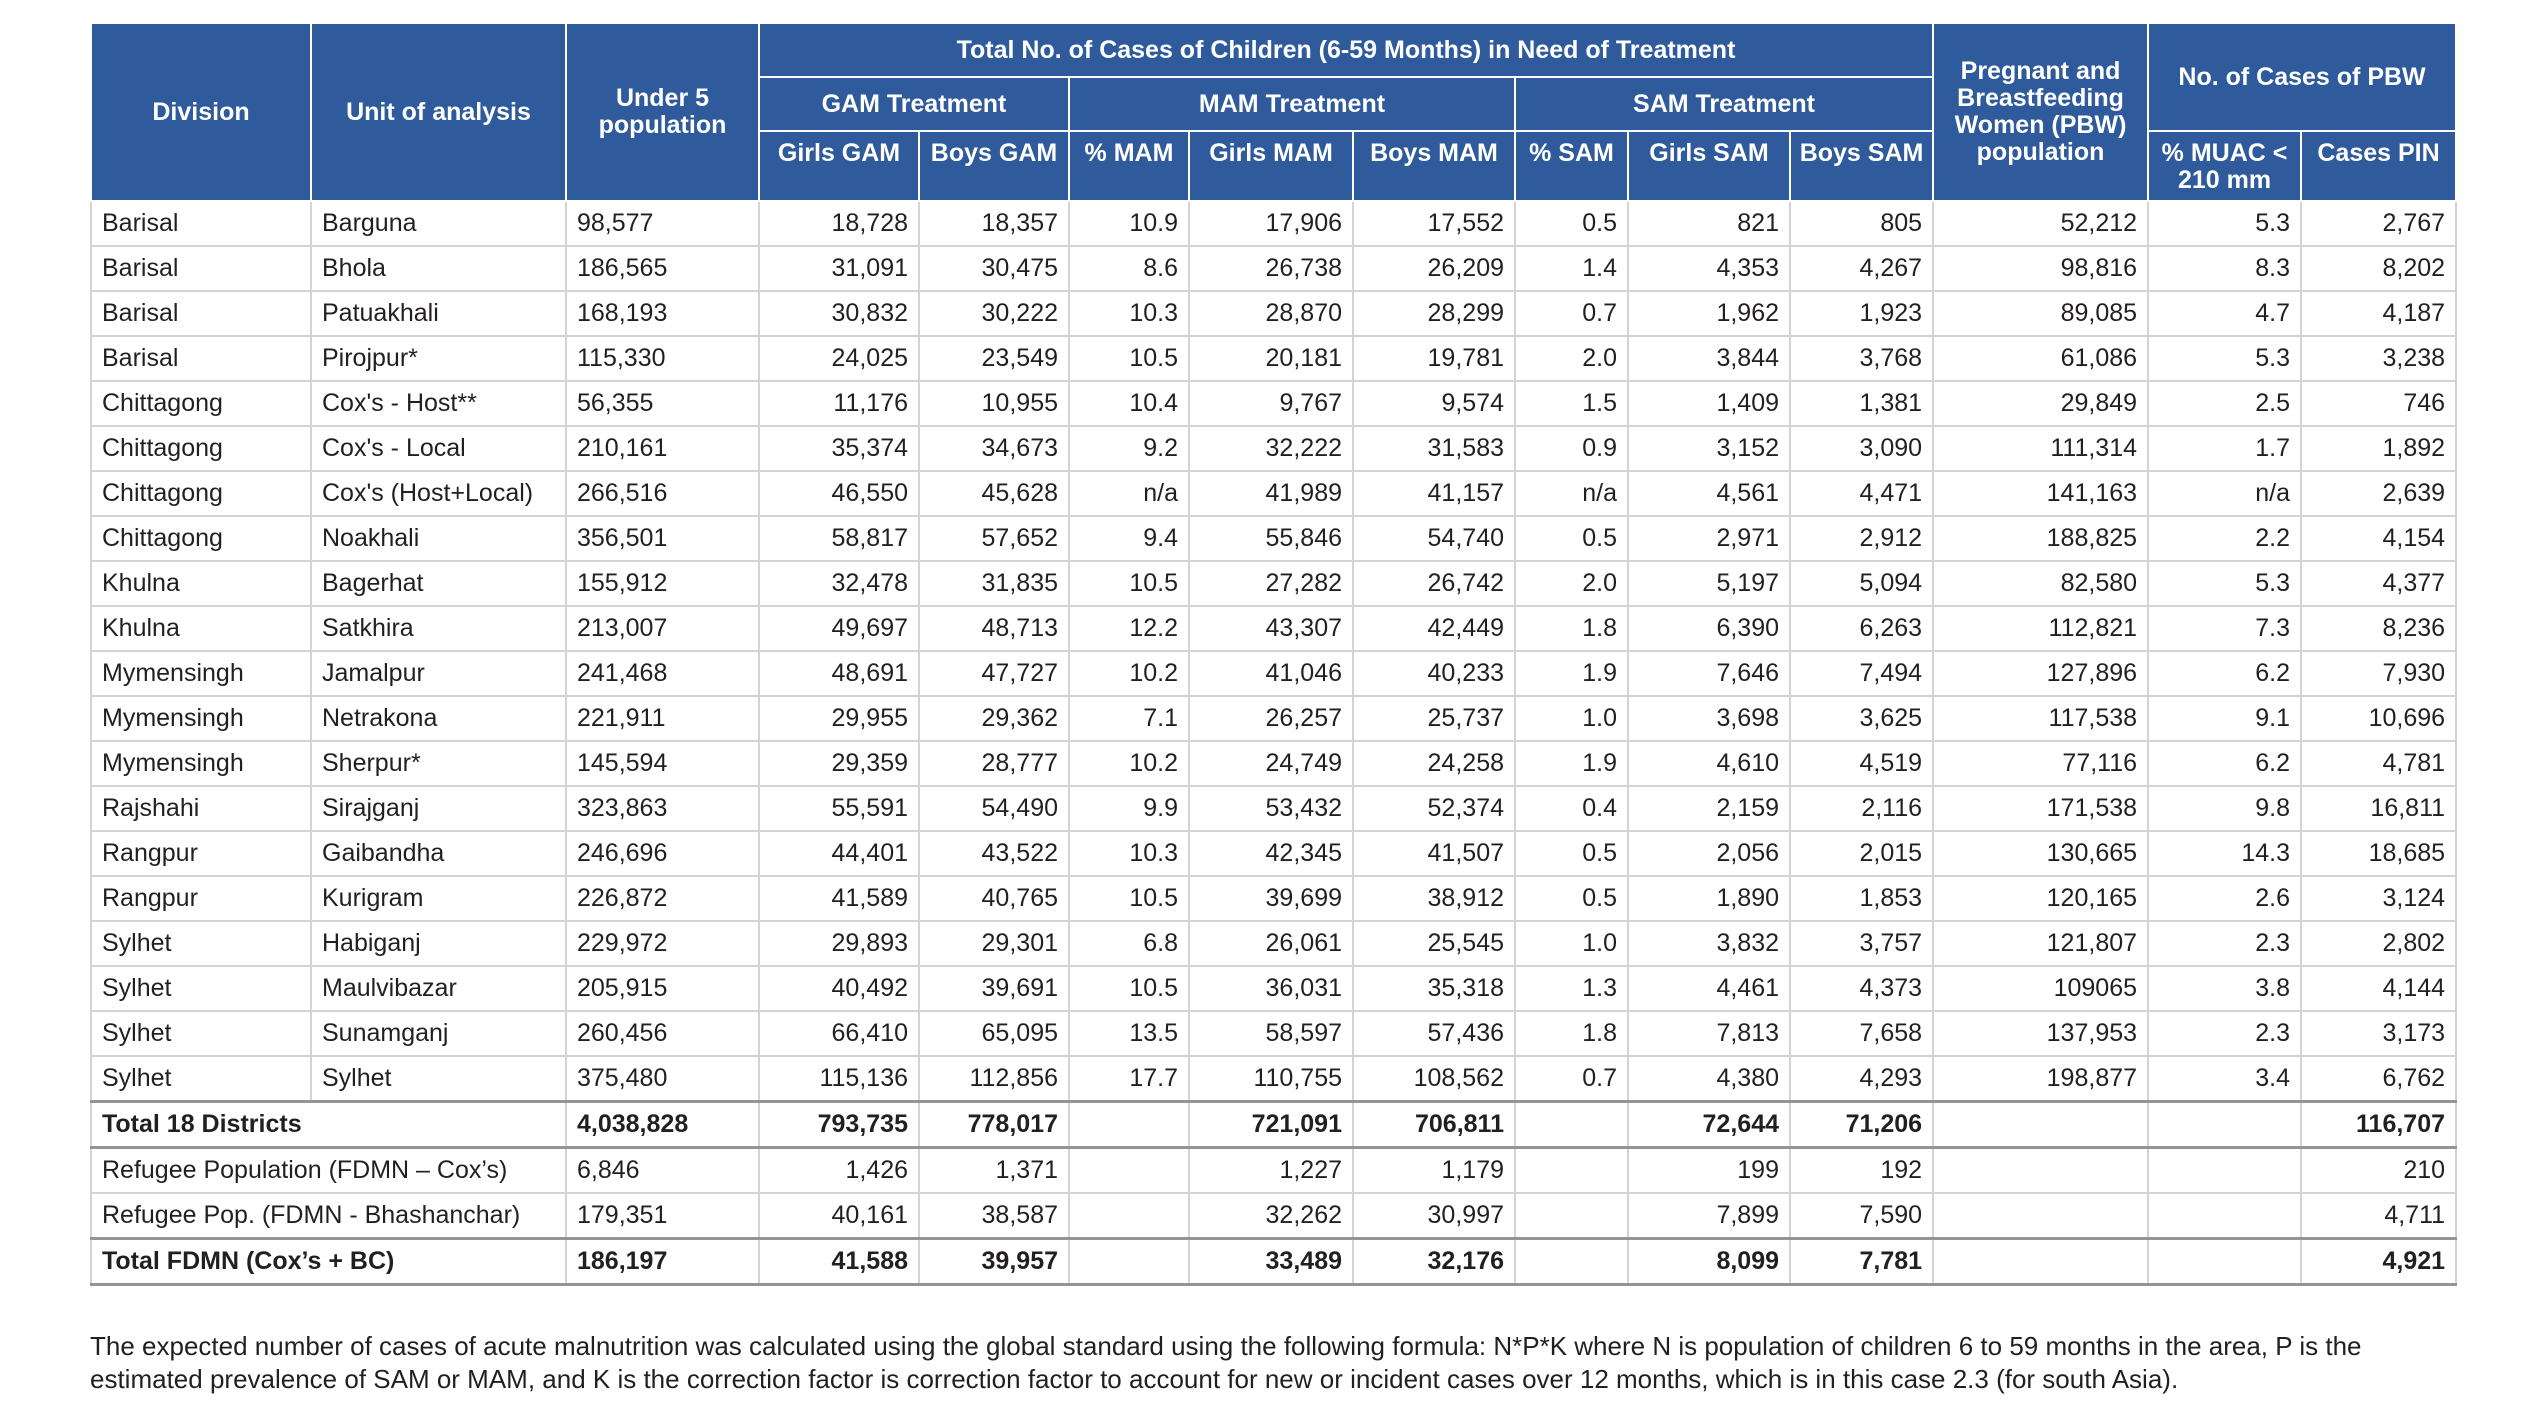  I want to click on table-cell: 112,856, so click(993, 1079).